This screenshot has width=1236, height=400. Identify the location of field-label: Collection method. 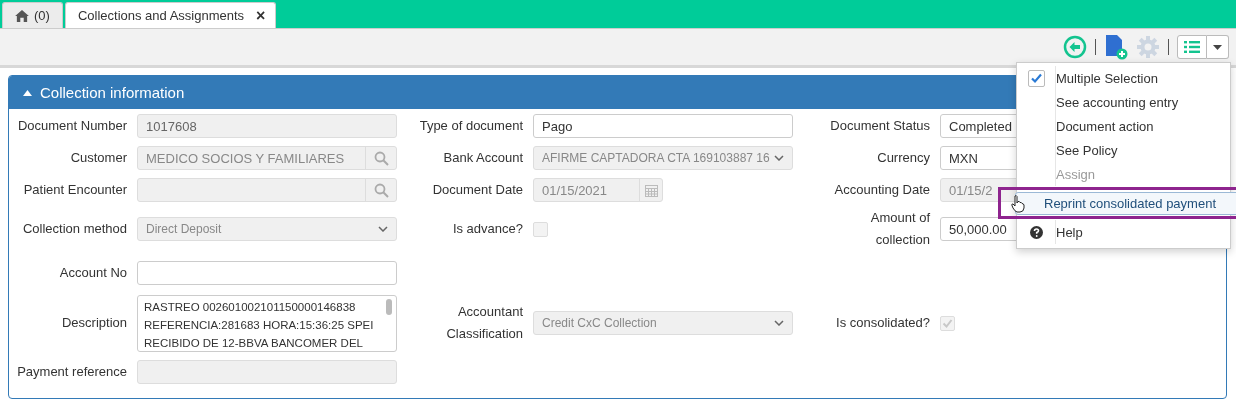
(74, 229).